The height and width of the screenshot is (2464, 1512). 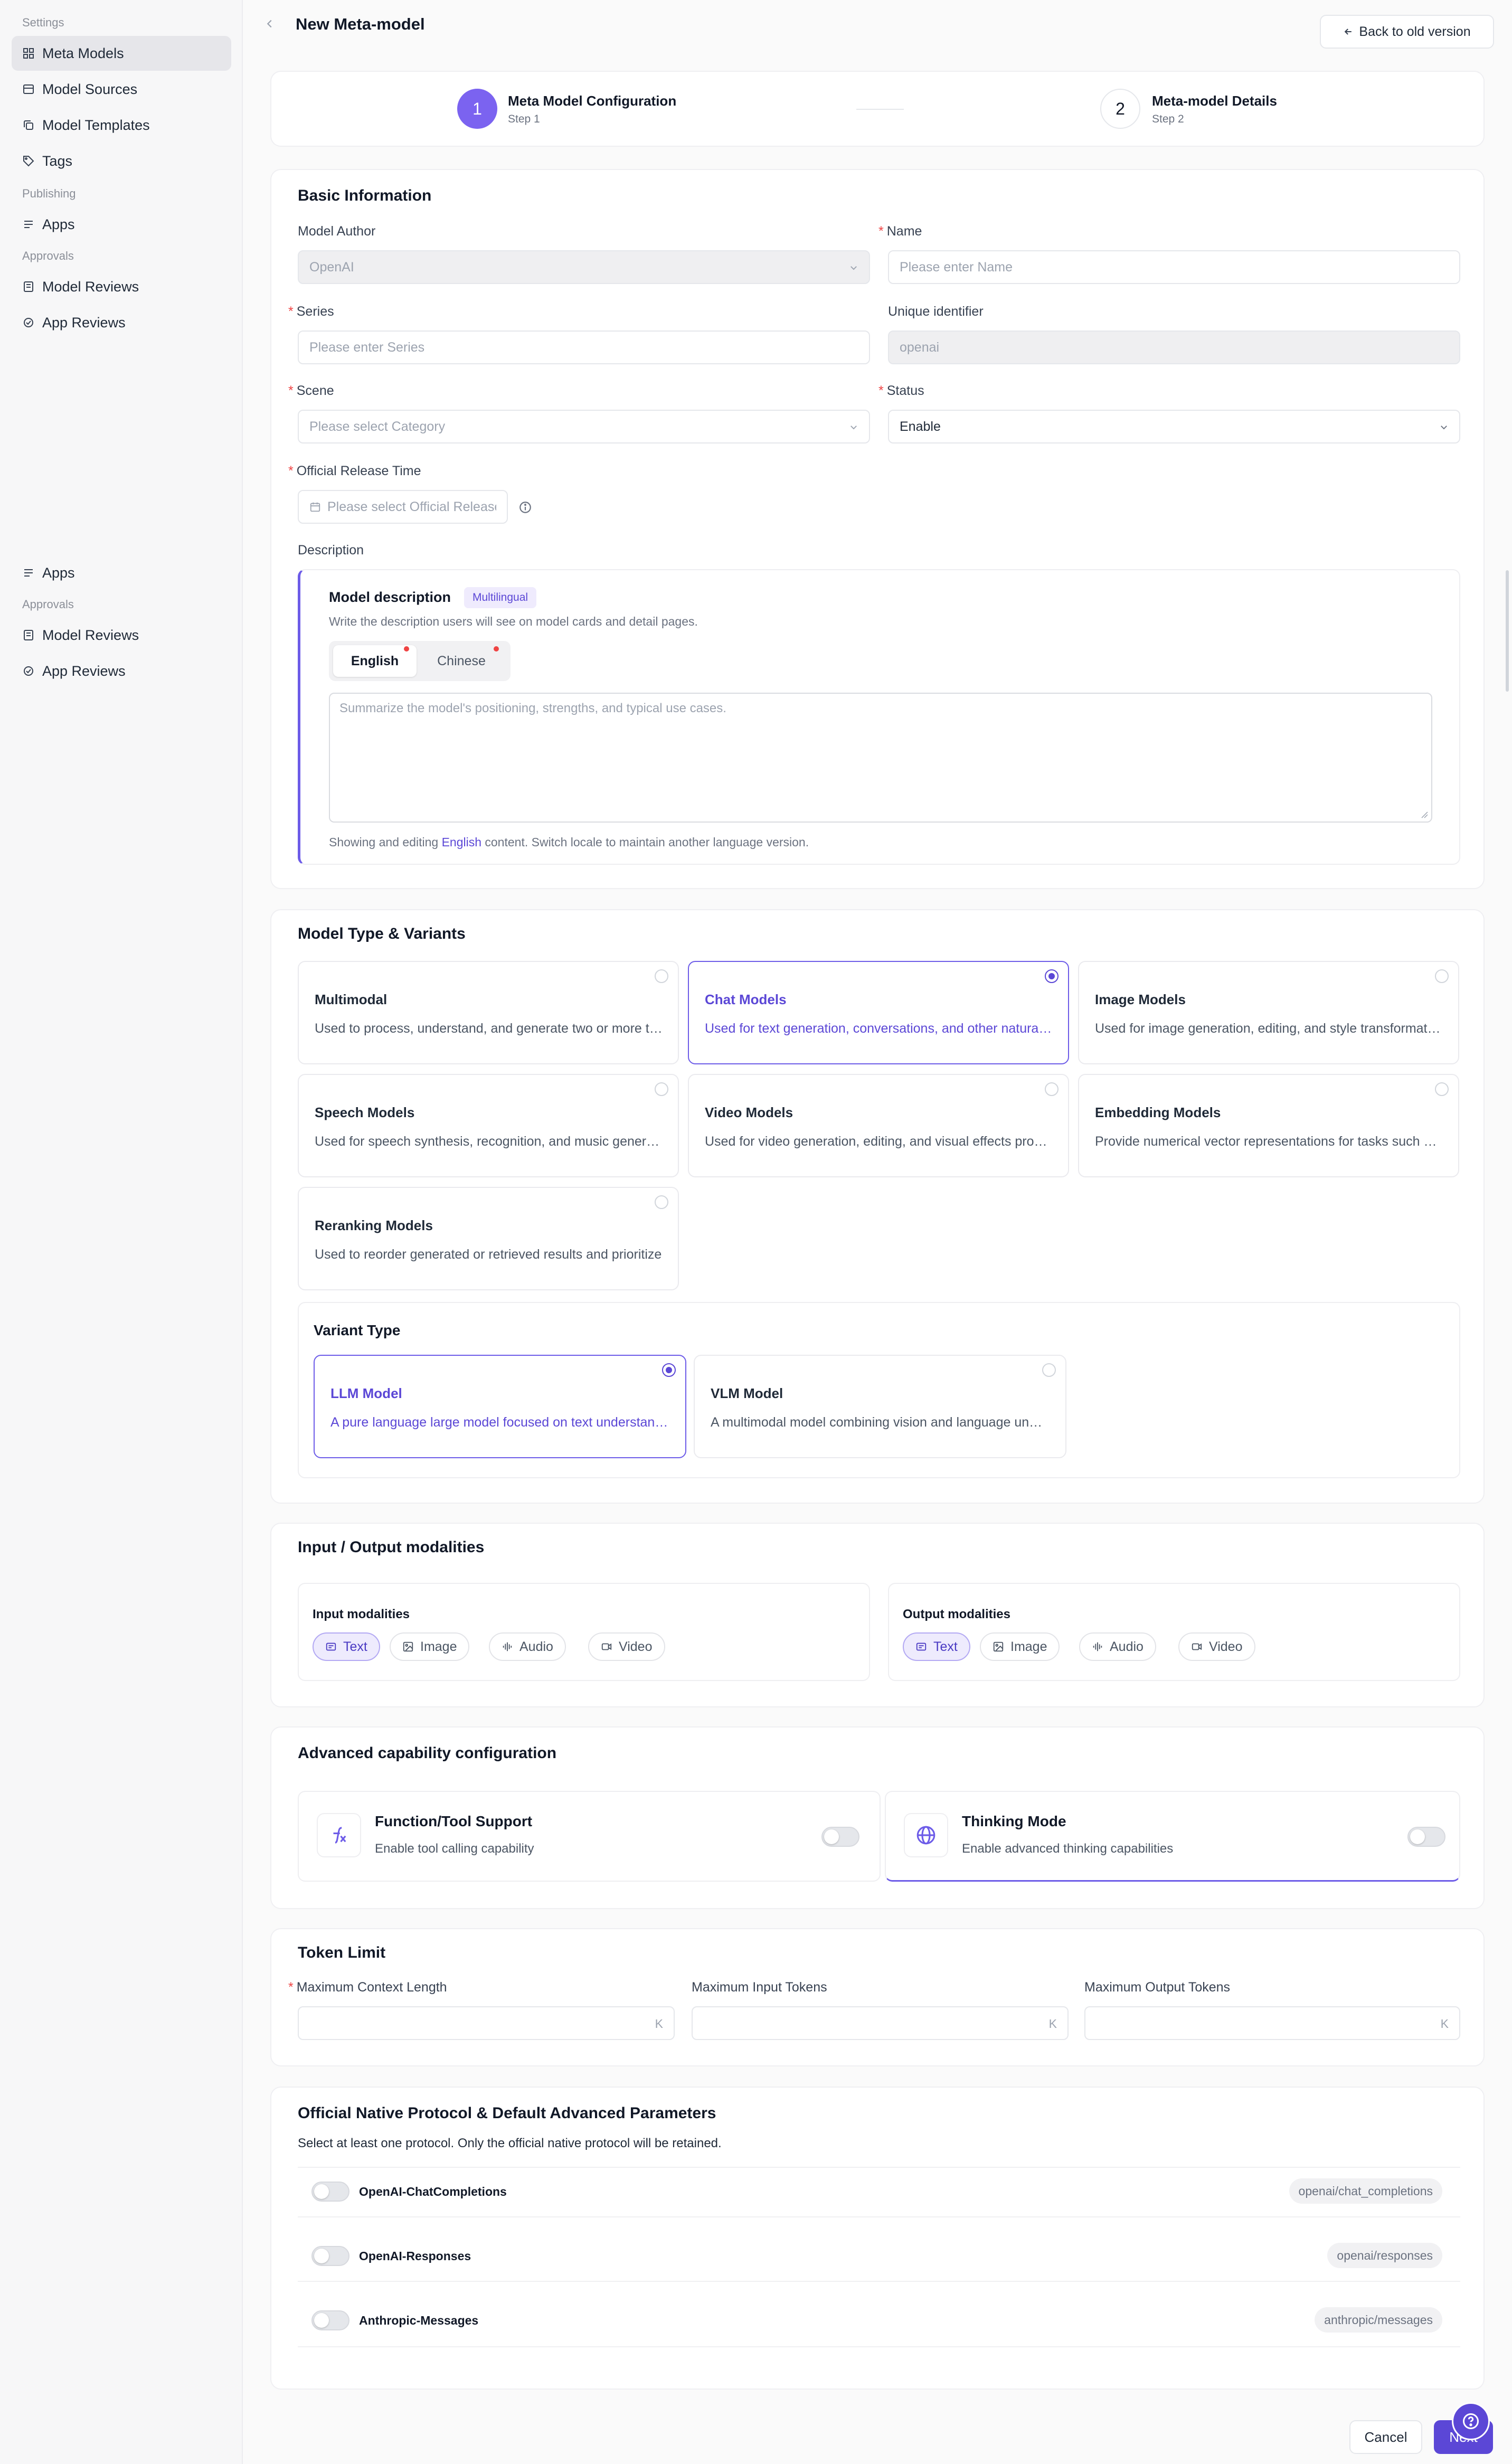 What do you see at coordinates (1424, 814) in the screenshot?
I see `resize-handle-icon` at bounding box center [1424, 814].